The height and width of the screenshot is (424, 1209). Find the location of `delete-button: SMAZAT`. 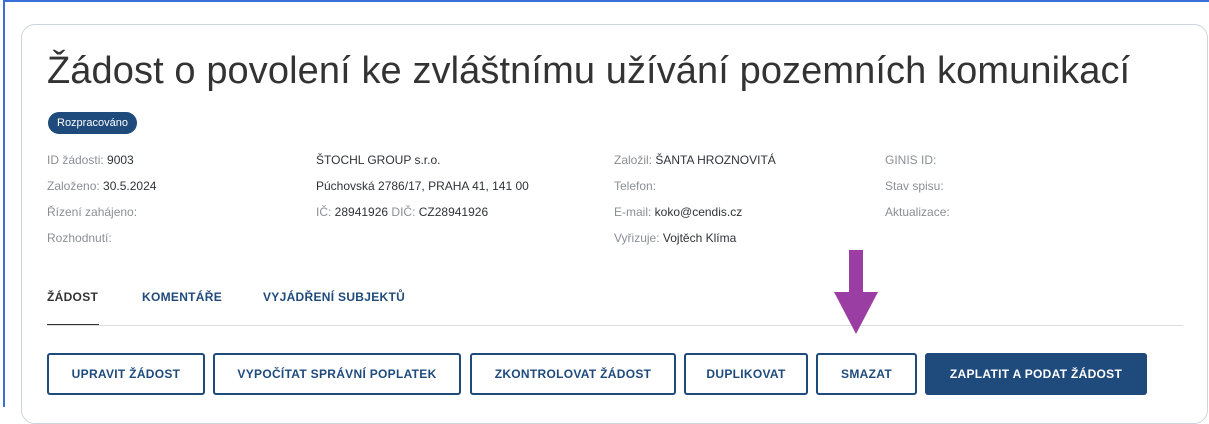

delete-button: SMAZAT is located at coordinates (866, 374).